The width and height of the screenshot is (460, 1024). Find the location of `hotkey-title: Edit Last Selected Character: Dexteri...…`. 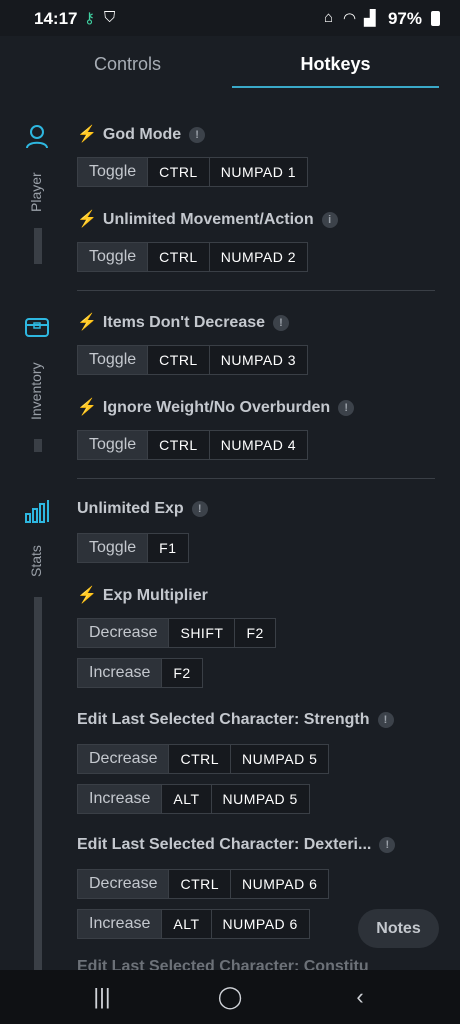

hotkey-title: Edit Last Selected Character: Dexteri...… is located at coordinates (236, 845).